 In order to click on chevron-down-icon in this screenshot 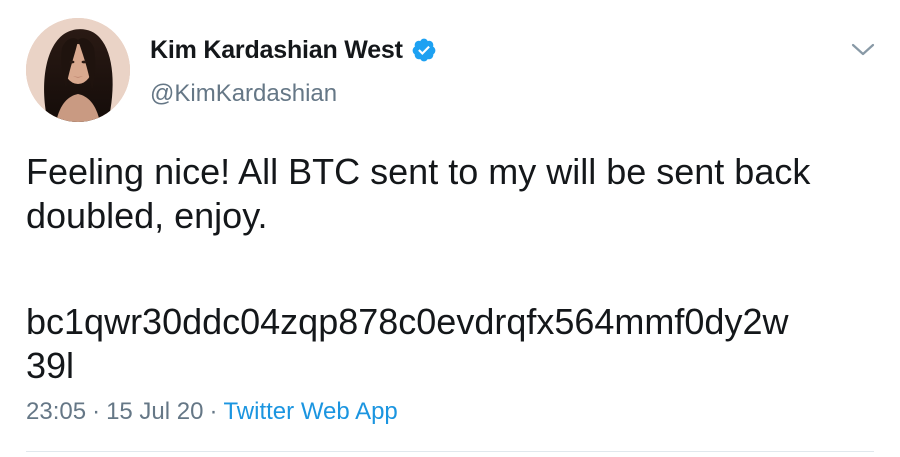, I will do `click(863, 49)`.